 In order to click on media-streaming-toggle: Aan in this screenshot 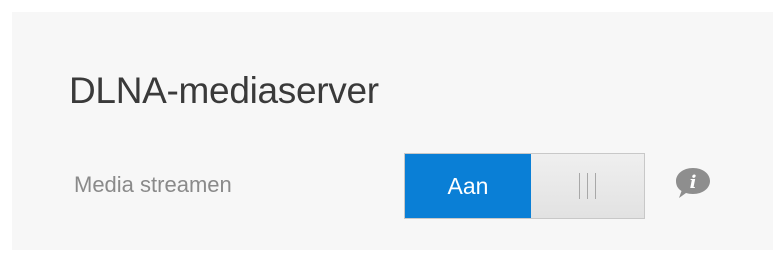, I will do `click(524, 186)`.